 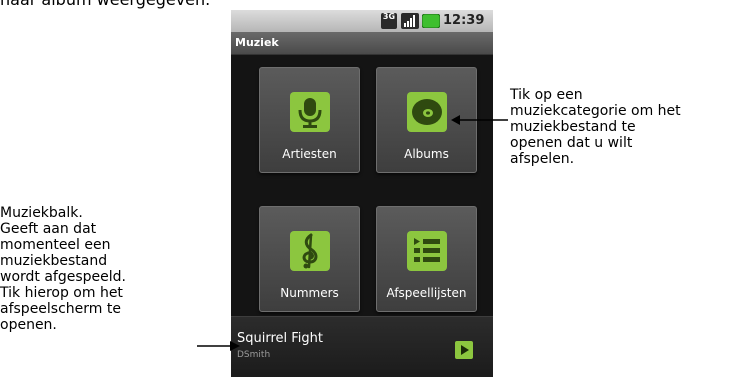 I want to click on tile-playlists: Afspeellijsten, so click(x=426, y=259).